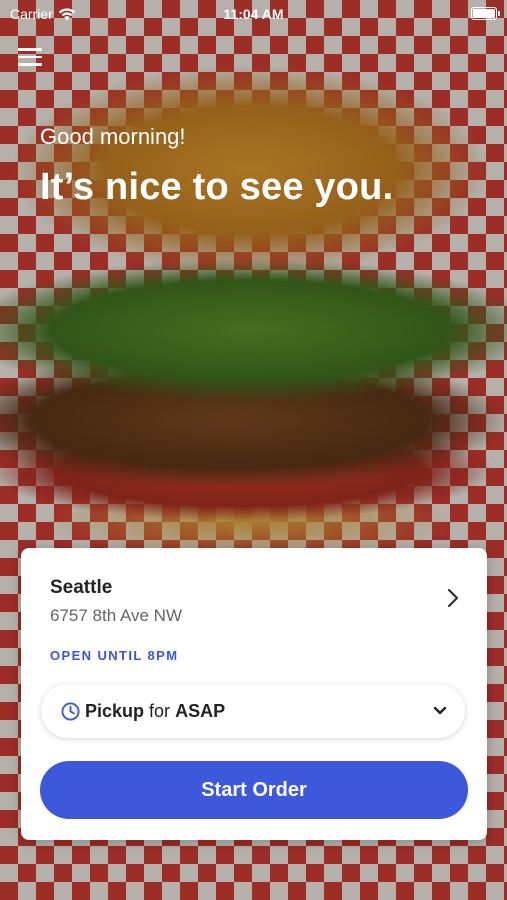  I want to click on chevron-right-icon, so click(453, 598).